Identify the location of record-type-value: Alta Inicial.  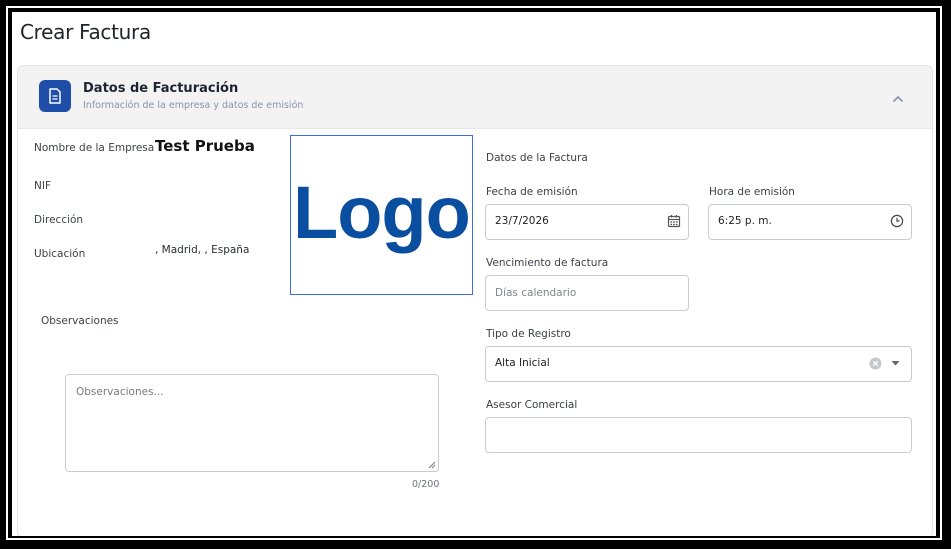
(522, 363).